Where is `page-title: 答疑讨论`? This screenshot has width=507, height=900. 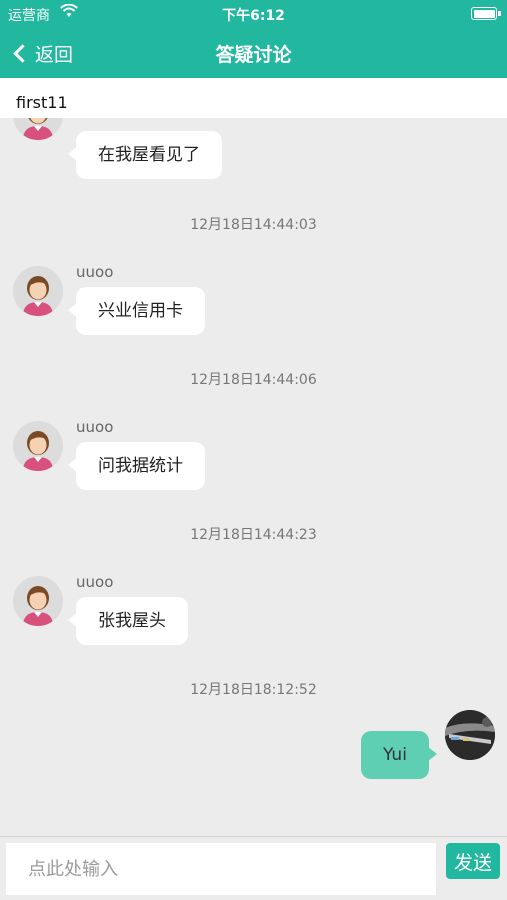 page-title: 答疑讨论 is located at coordinates (253, 55).